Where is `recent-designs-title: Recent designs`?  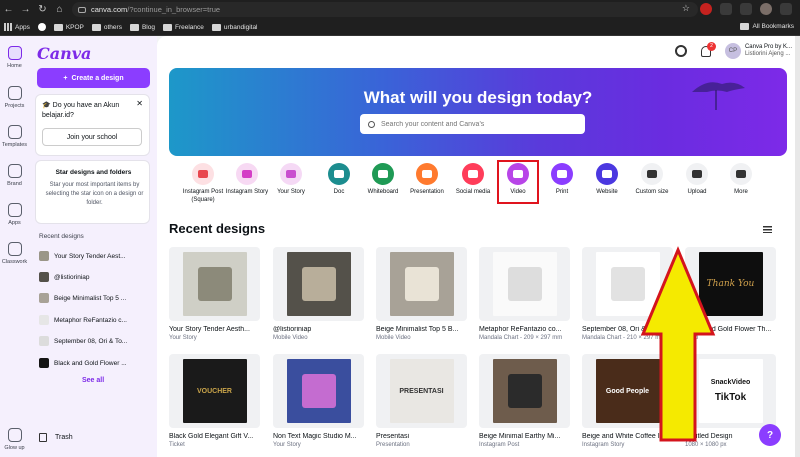
recent-designs-title: Recent designs is located at coordinates (61, 236).